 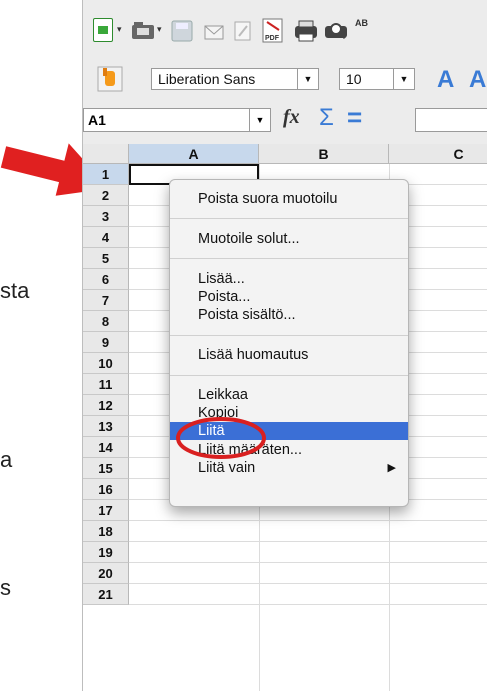 I want to click on row-header-1: 1, so click(x=106, y=174).